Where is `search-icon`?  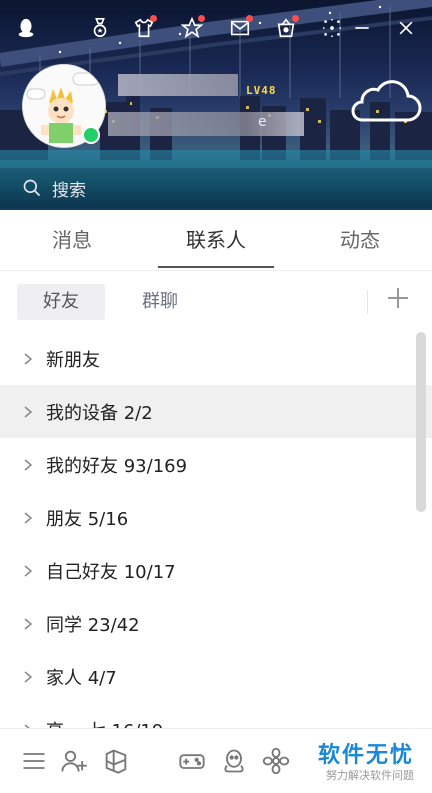
search-icon is located at coordinates (32, 188).